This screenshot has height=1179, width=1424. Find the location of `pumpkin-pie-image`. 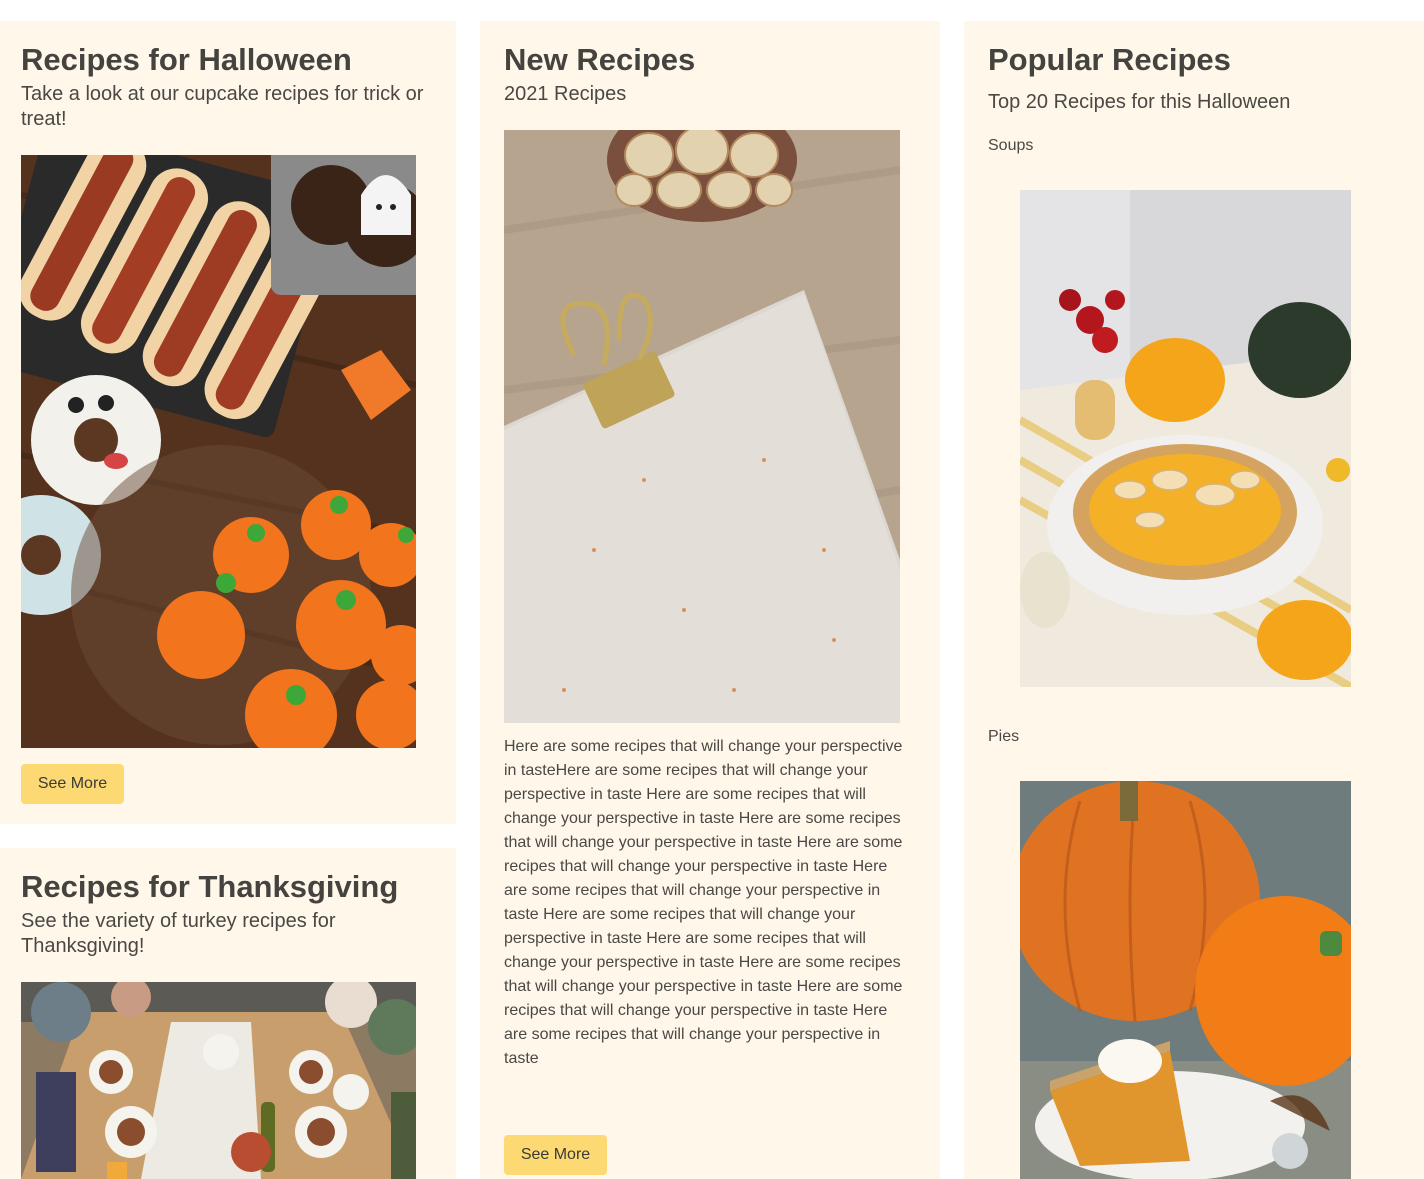

pumpkin-pie-image is located at coordinates (1185, 438).